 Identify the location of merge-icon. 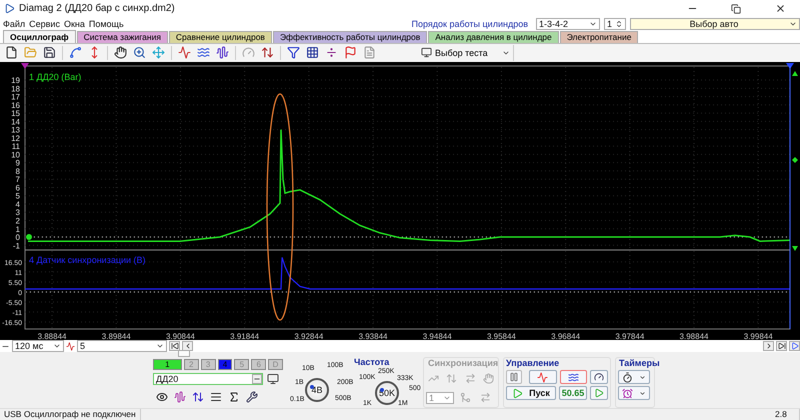
(465, 397).